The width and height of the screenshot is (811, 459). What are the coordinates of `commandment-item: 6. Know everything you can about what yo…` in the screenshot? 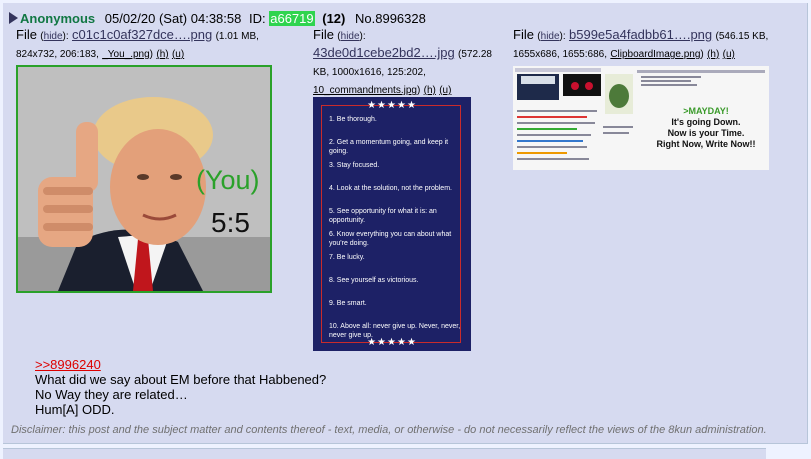 It's located at (390, 239).